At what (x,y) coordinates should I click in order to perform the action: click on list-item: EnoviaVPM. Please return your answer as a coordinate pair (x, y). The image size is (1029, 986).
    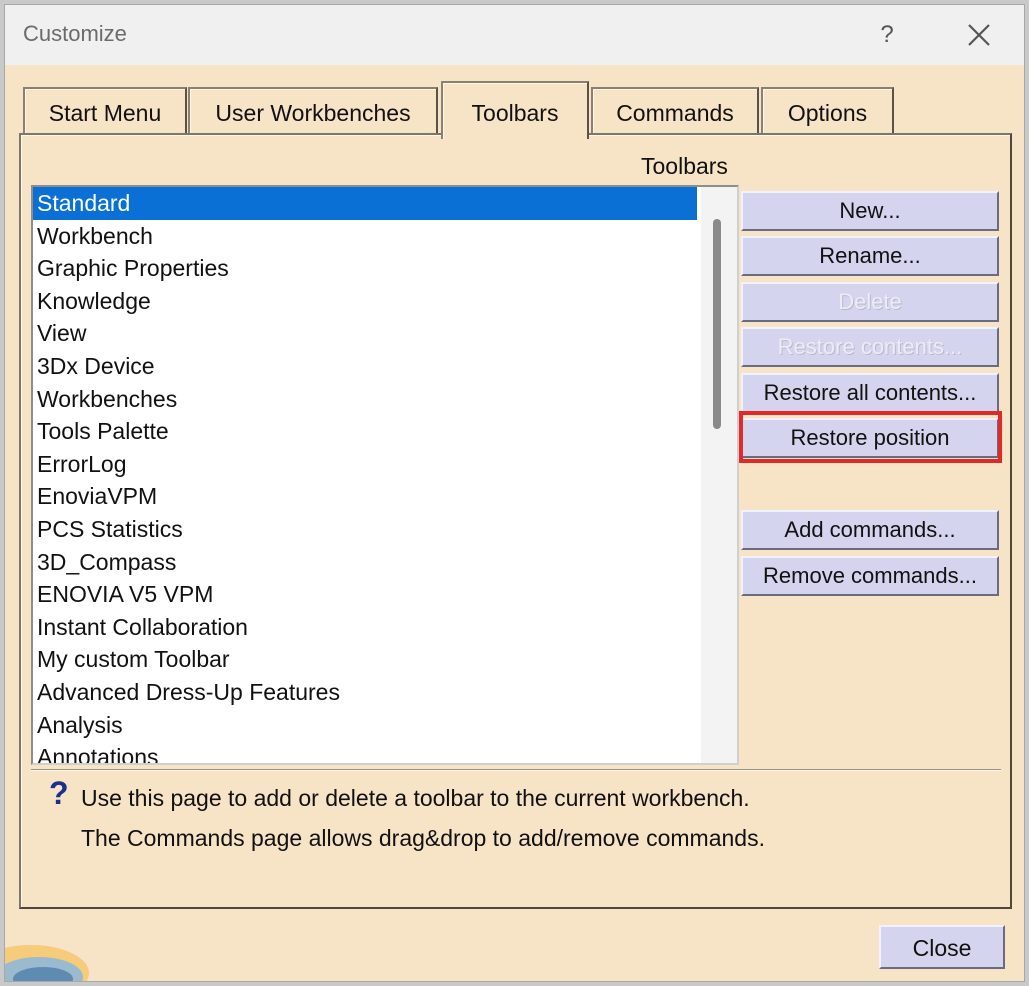
    Looking at the image, I should click on (365, 496).